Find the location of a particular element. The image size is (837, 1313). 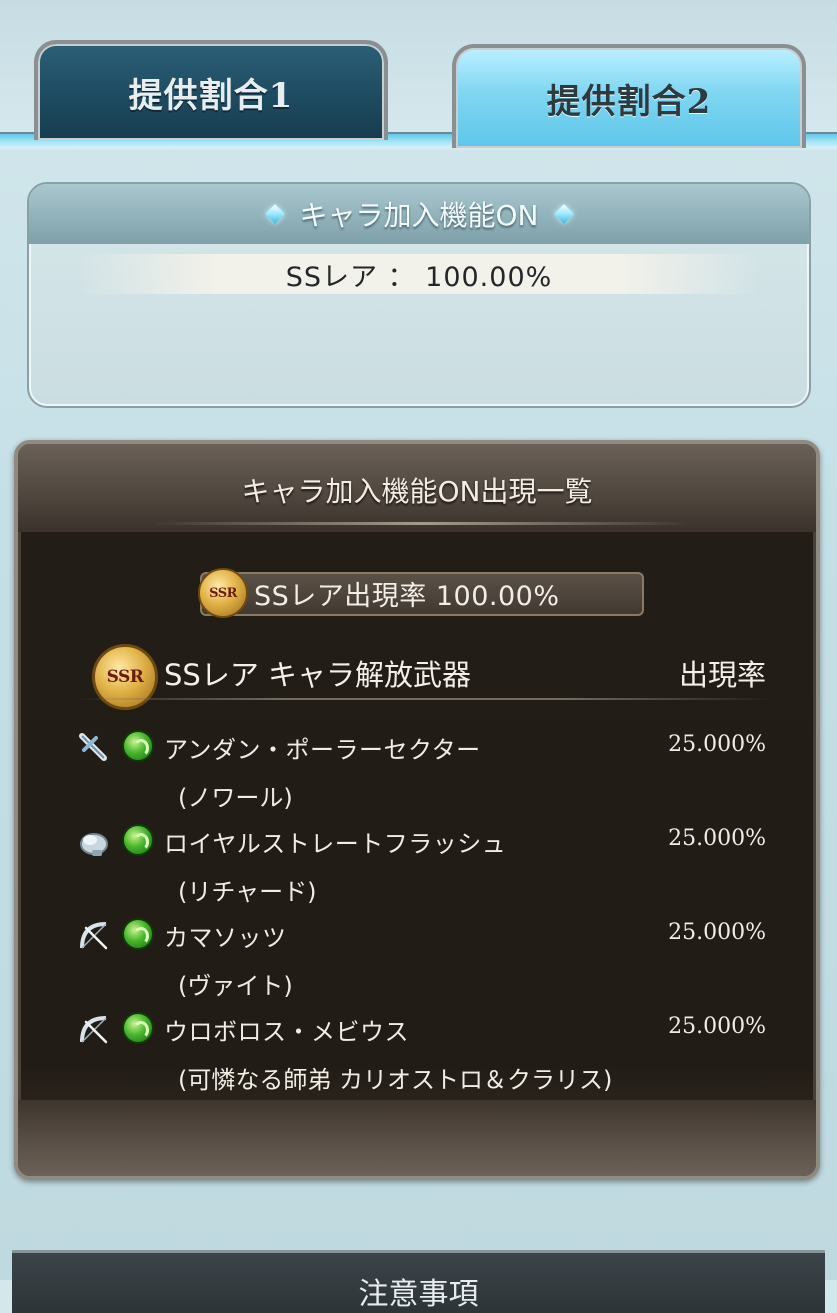

list-title: キャラ加入機能ON出現一覧 is located at coordinates (417, 491).